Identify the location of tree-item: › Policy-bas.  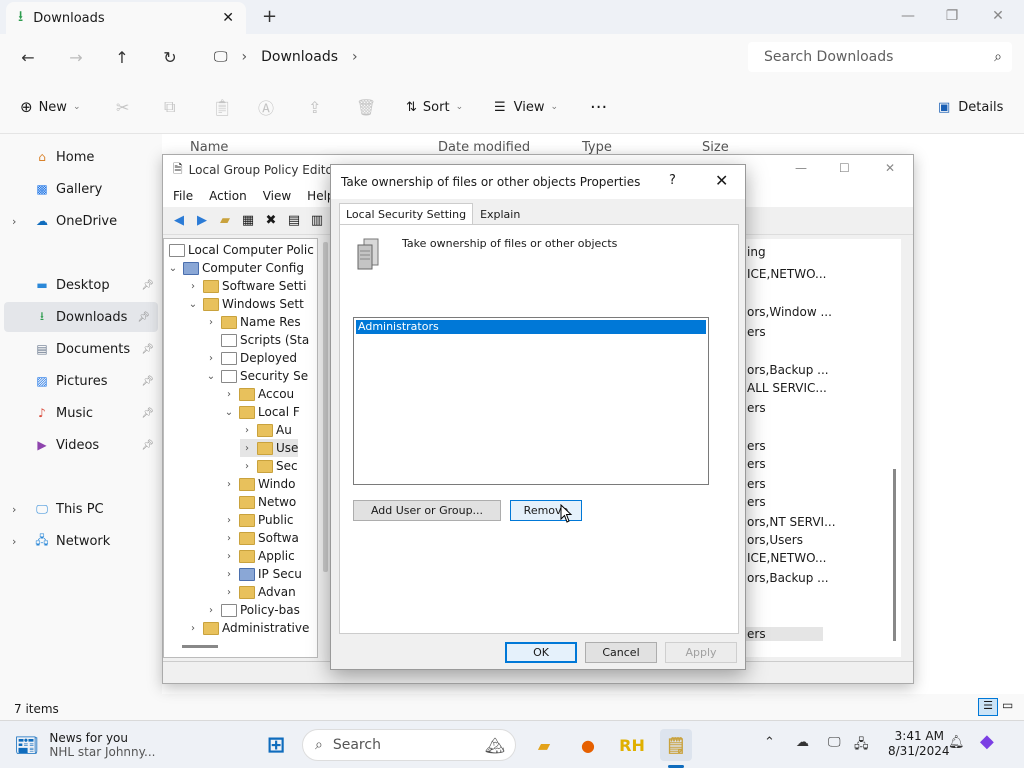
(252, 610).